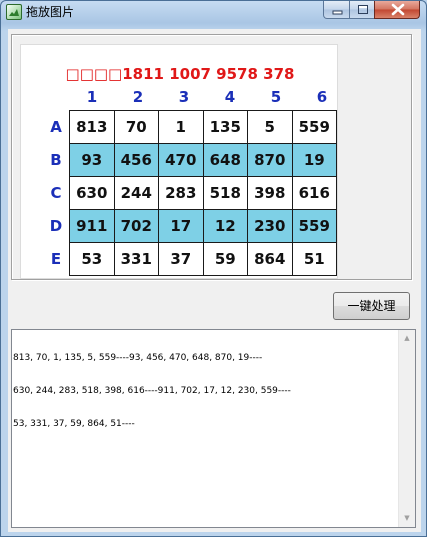 The height and width of the screenshot is (537, 427). What do you see at coordinates (92, 259) in the screenshot?
I see `grid-cell: 53` at bounding box center [92, 259].